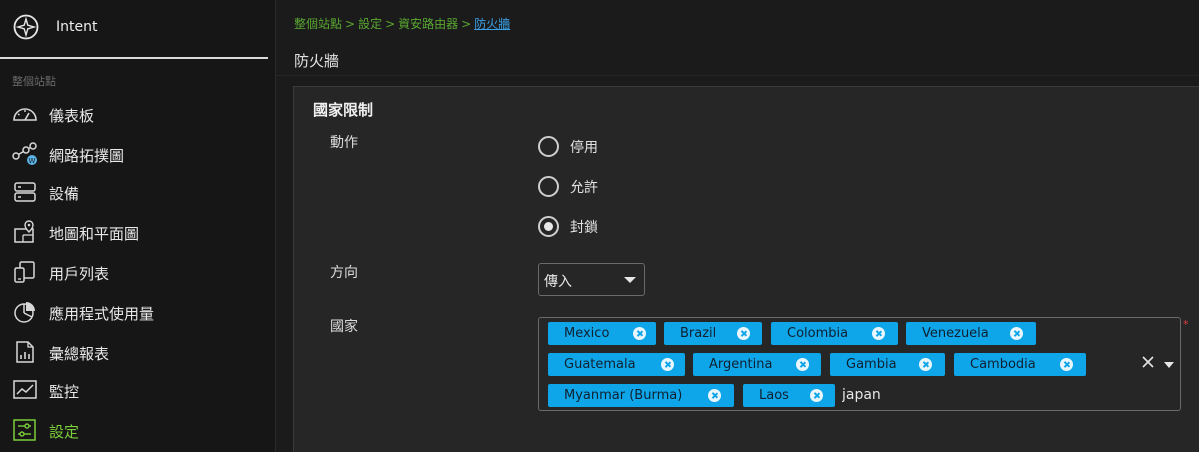 This screenshot has height=452, width=1199. I want to click on radio-label: 停用, so click(584, 147).